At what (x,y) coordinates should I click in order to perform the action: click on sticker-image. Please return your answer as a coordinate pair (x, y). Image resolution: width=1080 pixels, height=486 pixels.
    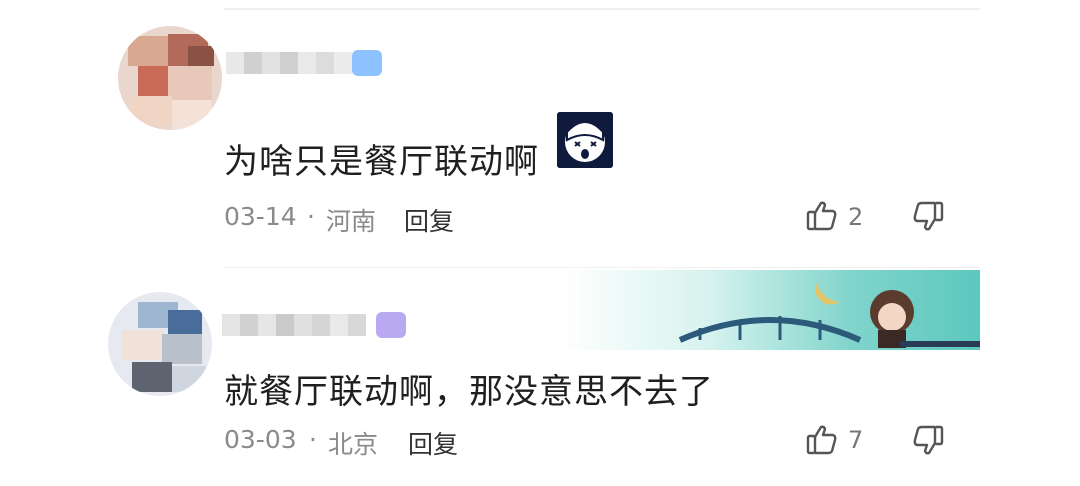
    Looking at the image, I should click on (585, 140).